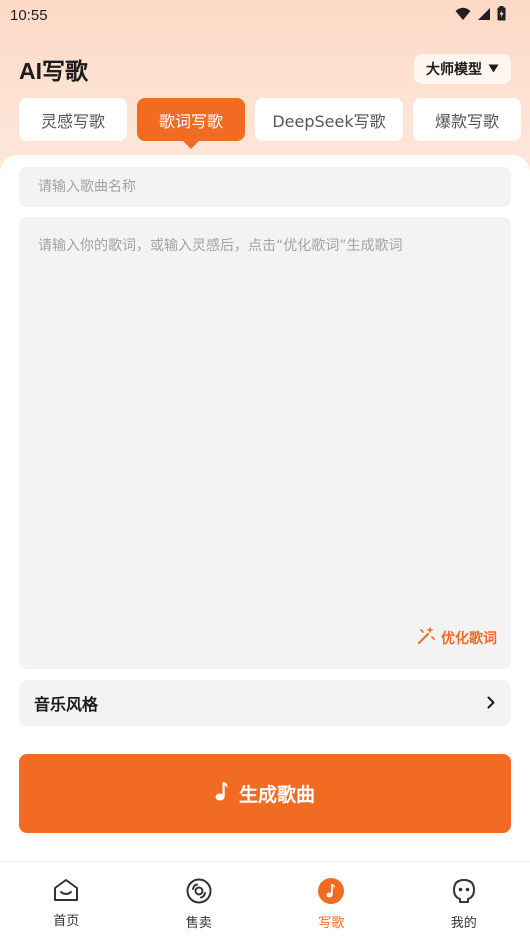 The height and width of the screenshot is (942, 530). I want to click on nav-label: 售卖, so click(198, 923).